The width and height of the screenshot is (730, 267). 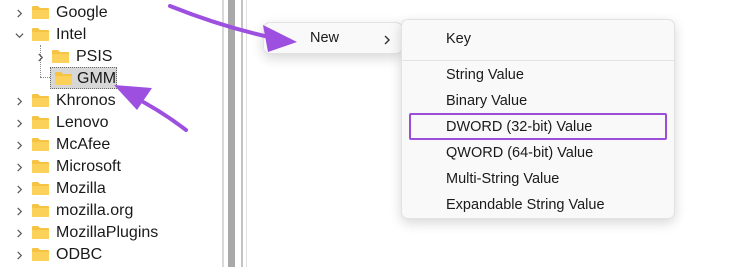 I want to click on tree-item-mcafee: McAfee, so click(x=83, y=145).